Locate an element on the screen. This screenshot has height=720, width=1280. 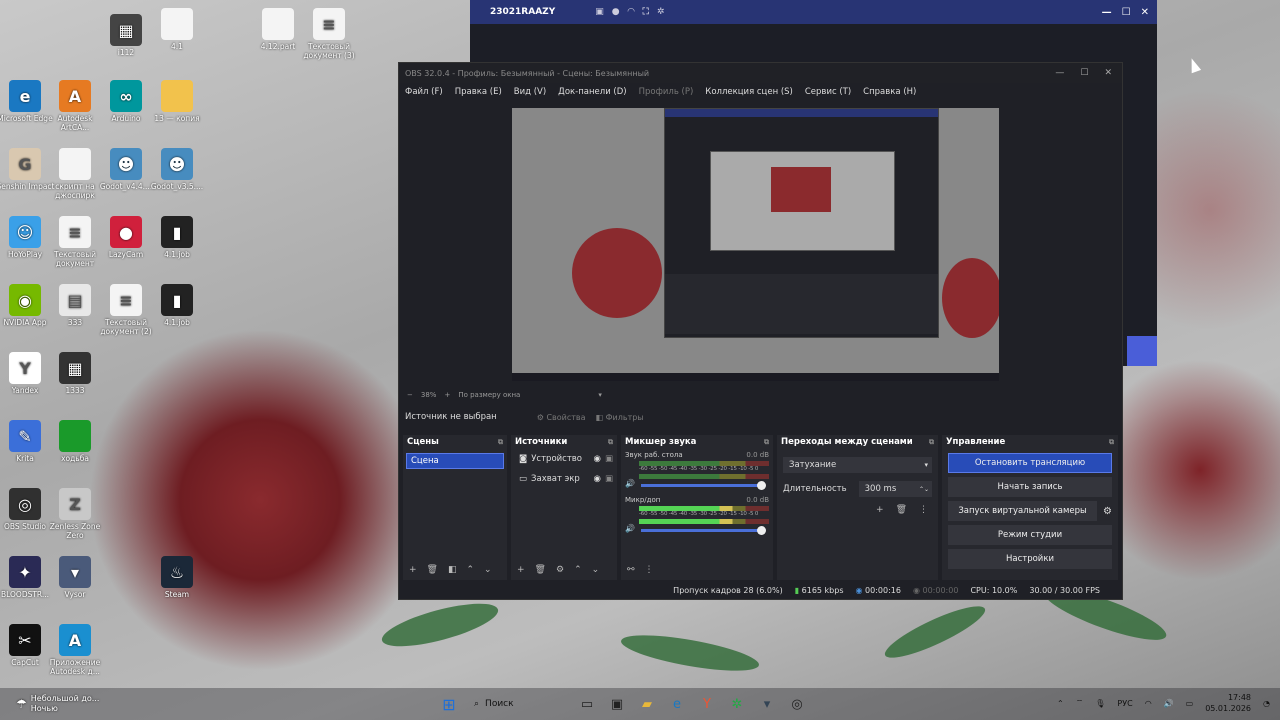
headset-icon: ◠ is located at coordinates (631, 12).